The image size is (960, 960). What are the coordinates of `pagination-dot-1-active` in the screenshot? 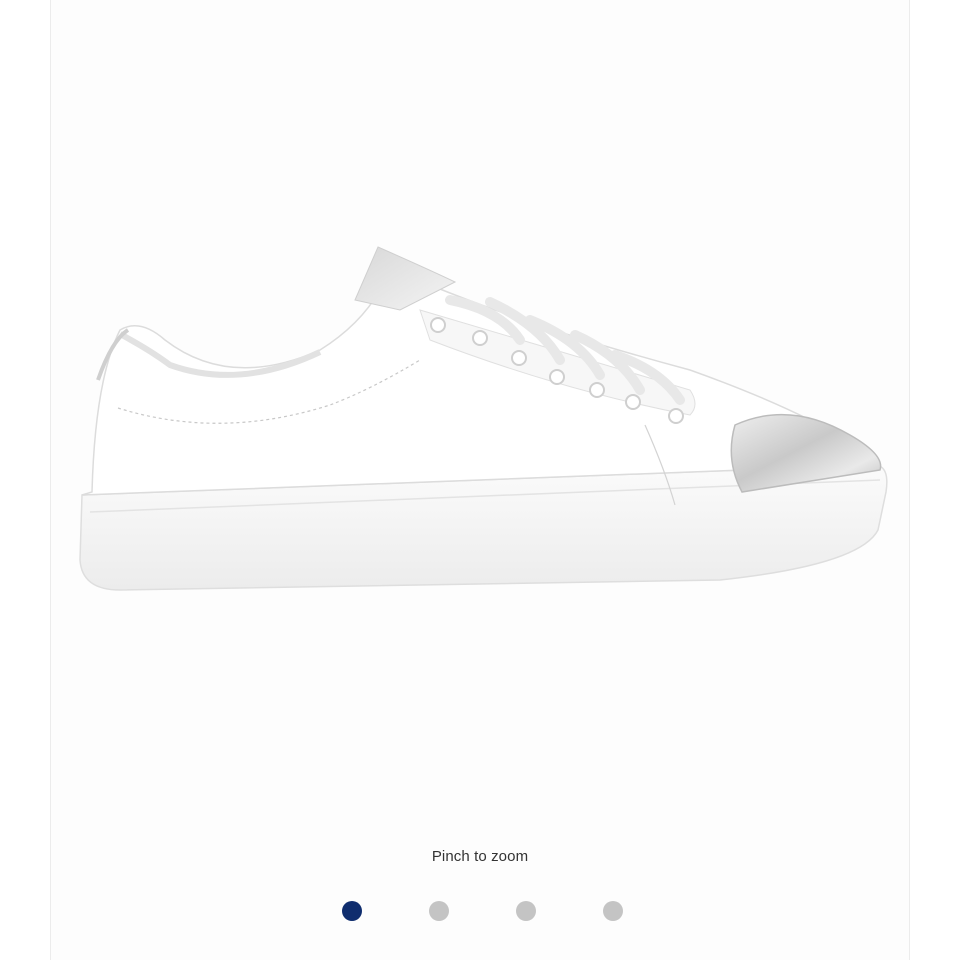 It's located at (352, 911).